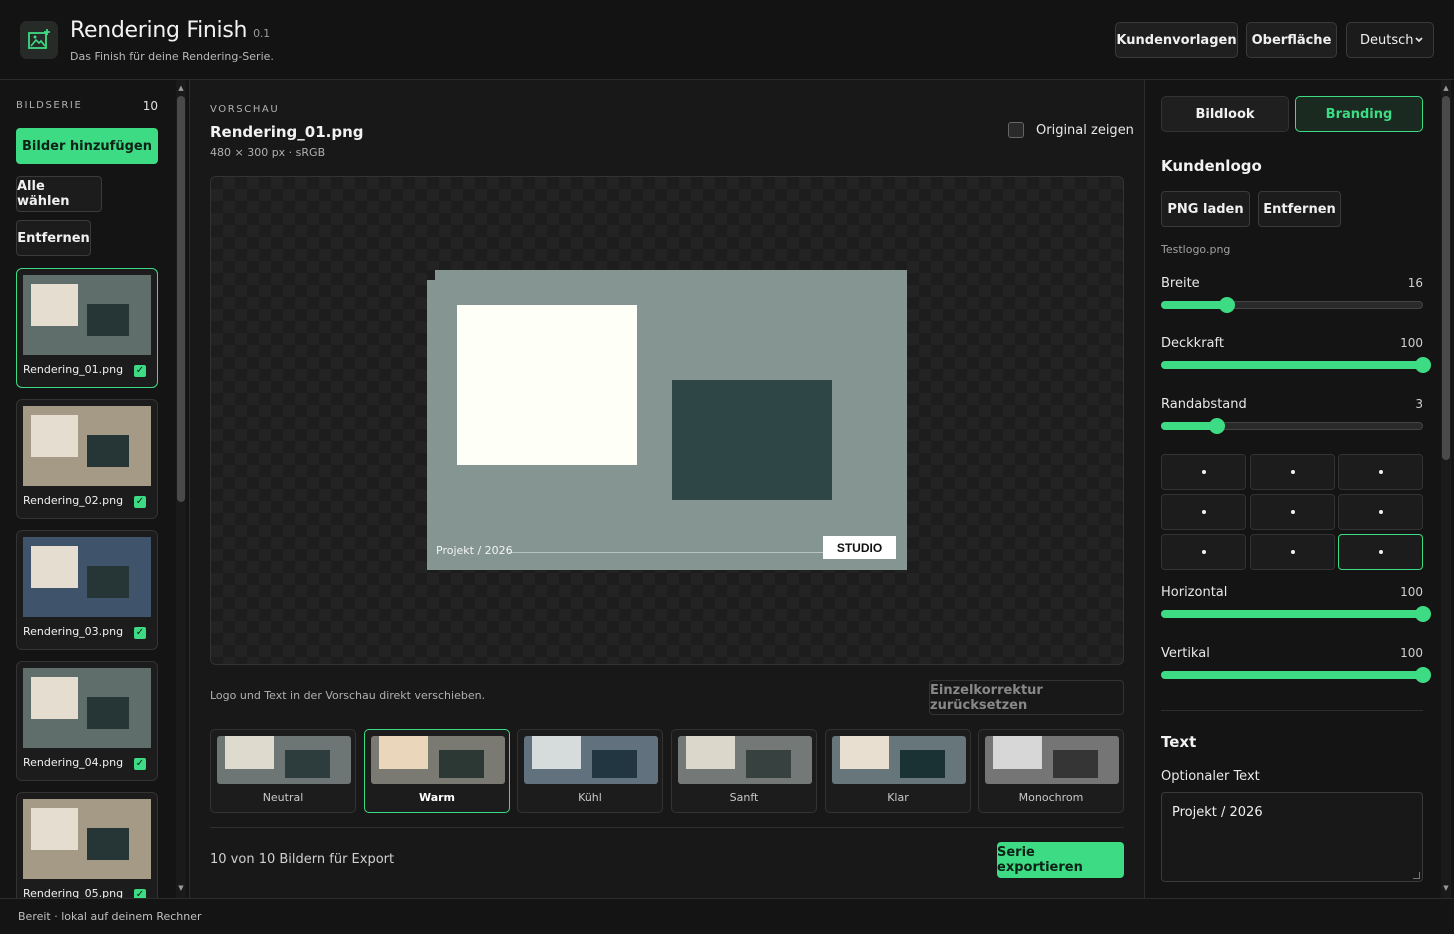  Describe the element at coordinates (1205, 209) in the screenshot. I see `load-png-button: PNG laden` at that location.